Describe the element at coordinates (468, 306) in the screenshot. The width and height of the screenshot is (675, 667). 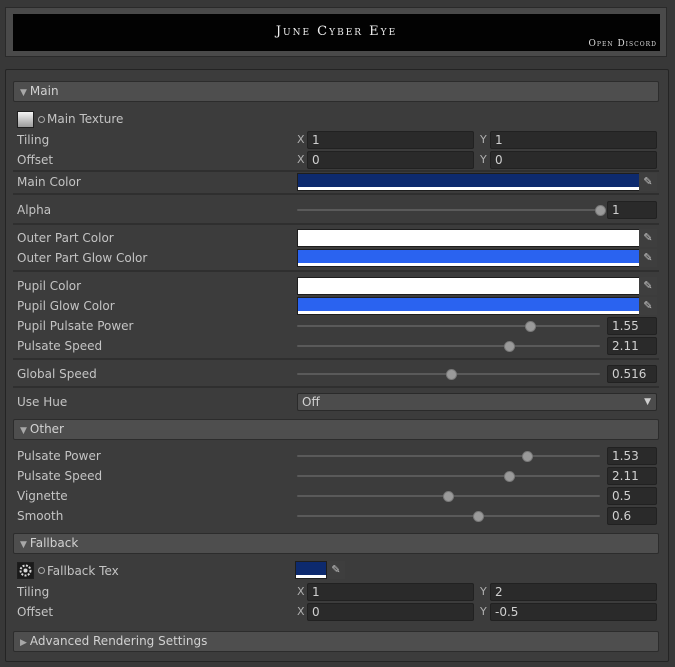
I see `pupil-glow-color-swatch` at that location.